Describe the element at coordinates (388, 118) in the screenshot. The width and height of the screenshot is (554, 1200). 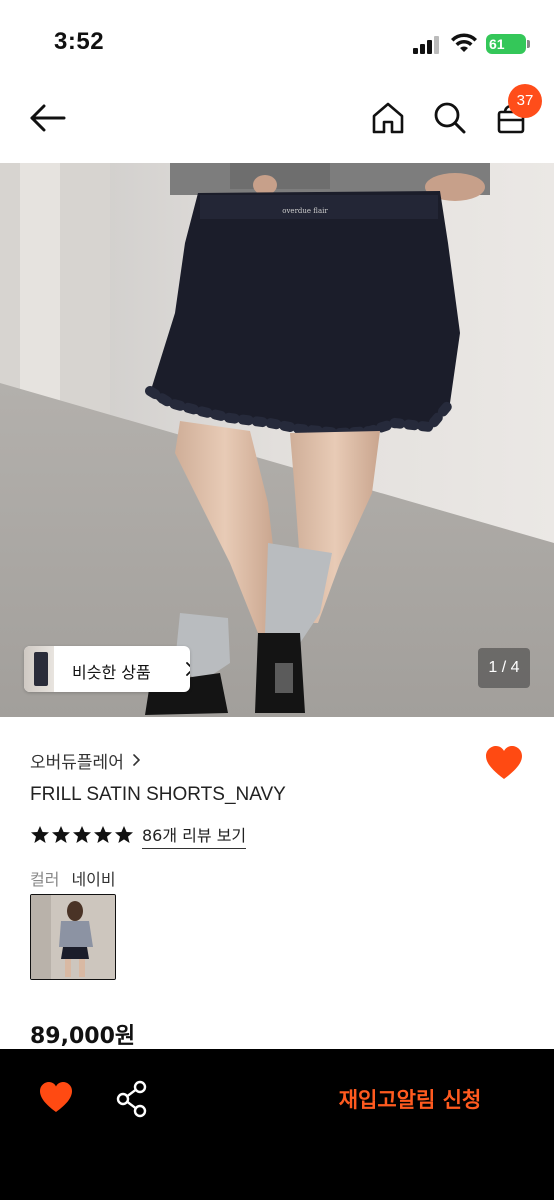
I see `home-icon` at that location.